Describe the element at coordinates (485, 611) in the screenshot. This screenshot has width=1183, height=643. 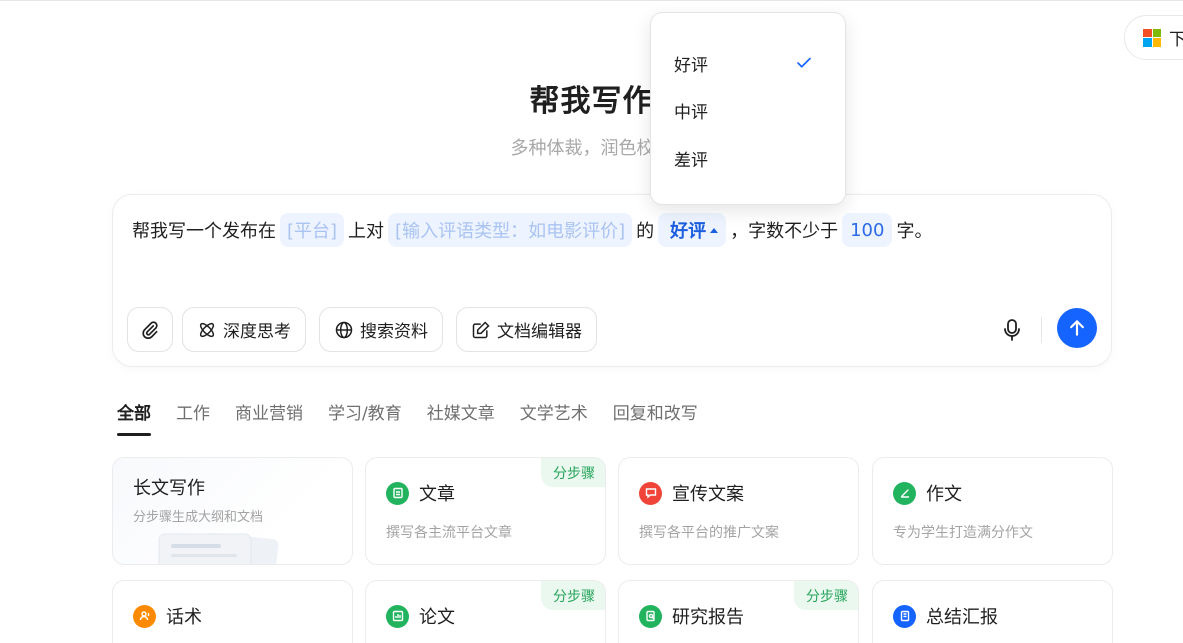
I see `card-paper: 分步骤 论文` at that location.